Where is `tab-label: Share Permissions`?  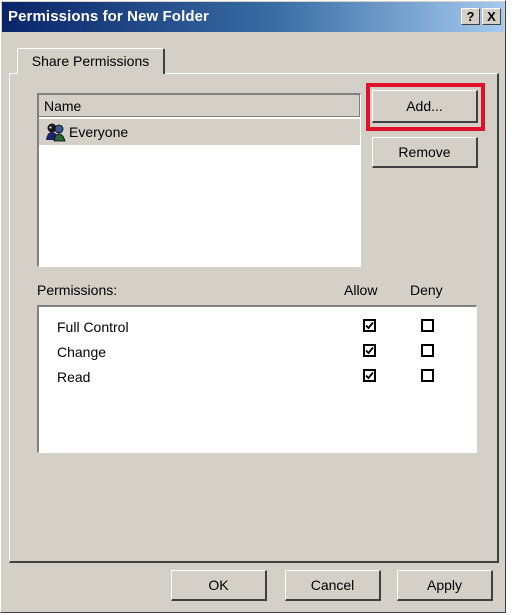
tab-label: Share Permissions is located at coordinates (90, 61).